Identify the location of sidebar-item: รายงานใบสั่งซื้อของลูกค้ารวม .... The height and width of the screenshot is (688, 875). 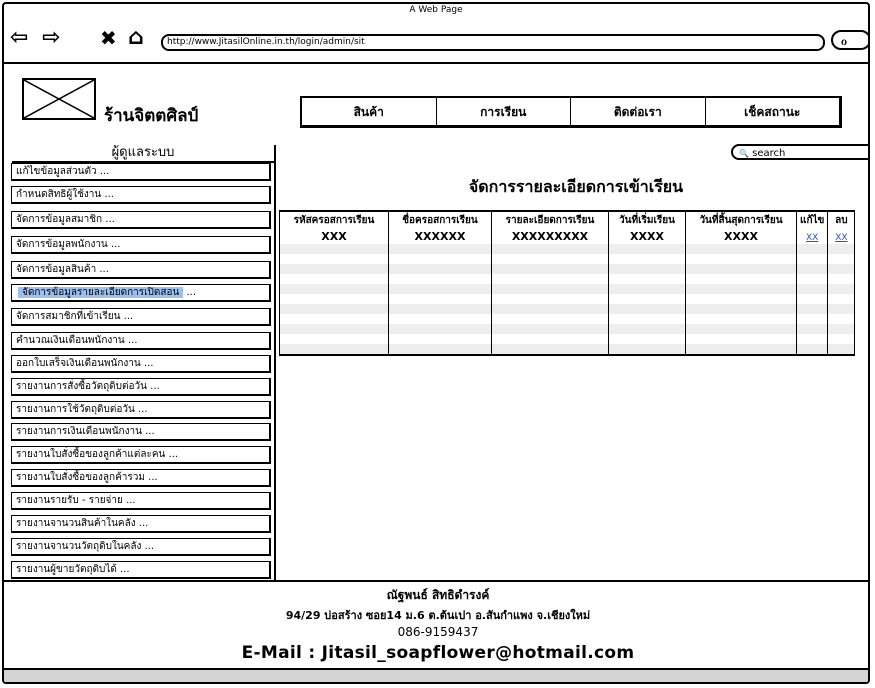
(141, 478).